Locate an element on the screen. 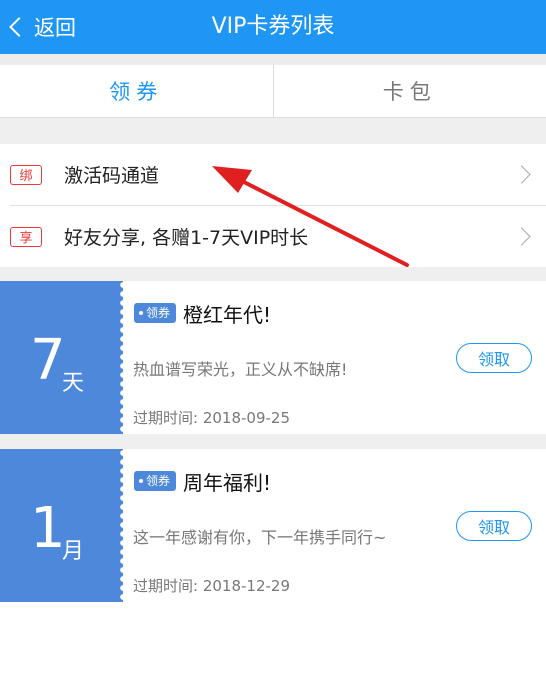 The width and height of the screenshot is (546, 689). menu-item-label: 激活码通道 is located at coordinates (112, 176).